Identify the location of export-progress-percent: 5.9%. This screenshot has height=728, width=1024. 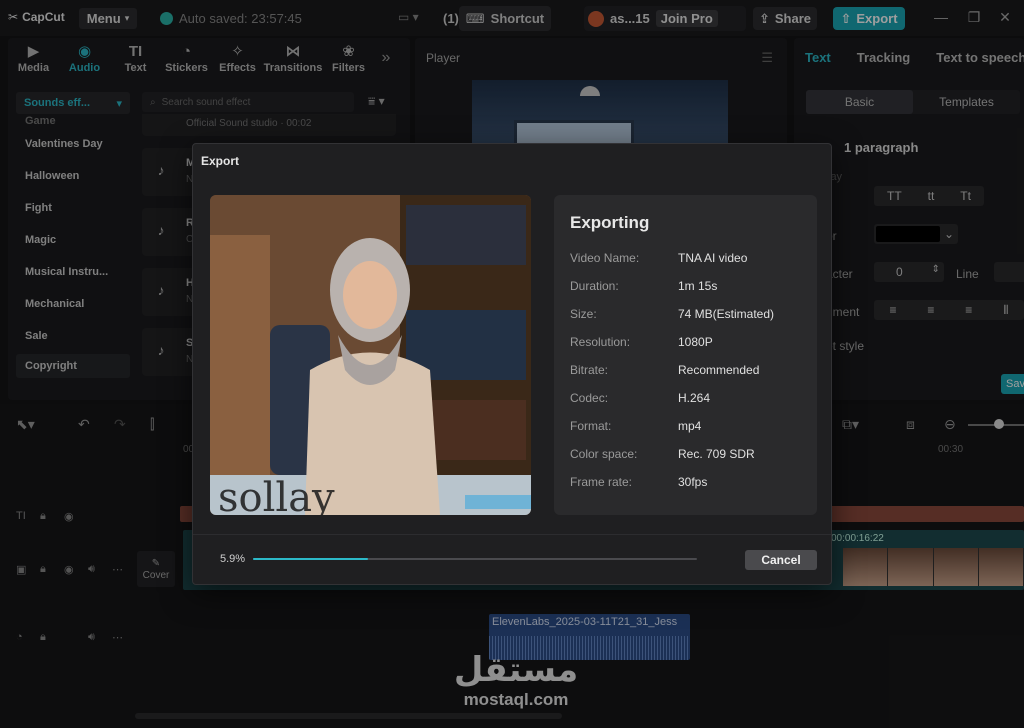
(233, 559).